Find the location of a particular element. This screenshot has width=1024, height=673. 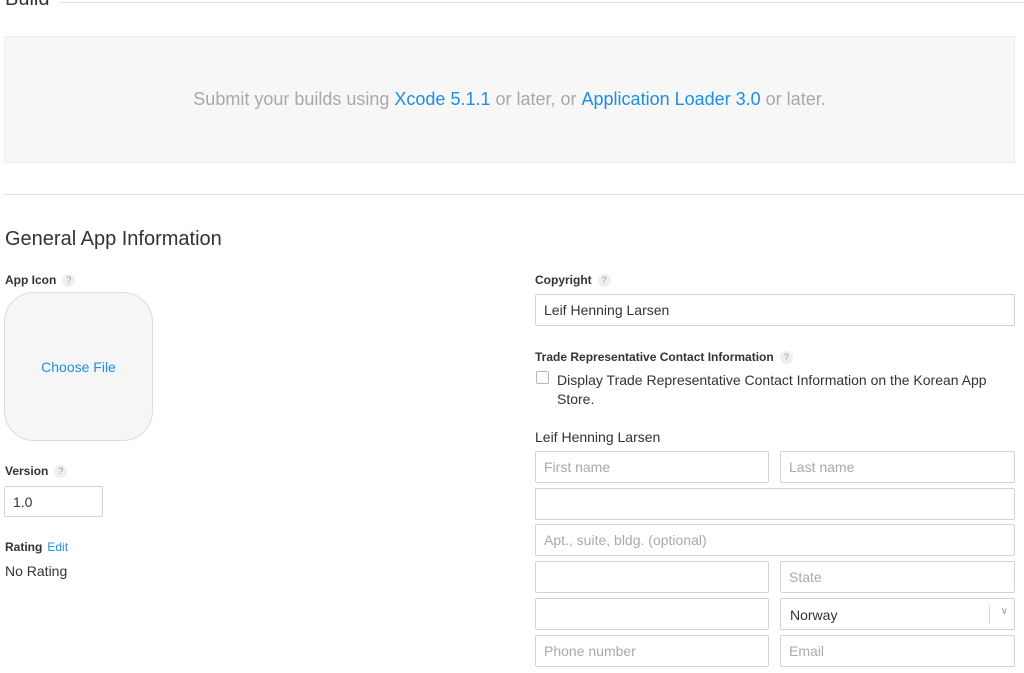

trade-rep-label-text: Trade Representative Contact Information is located at coordinates (654, 357).